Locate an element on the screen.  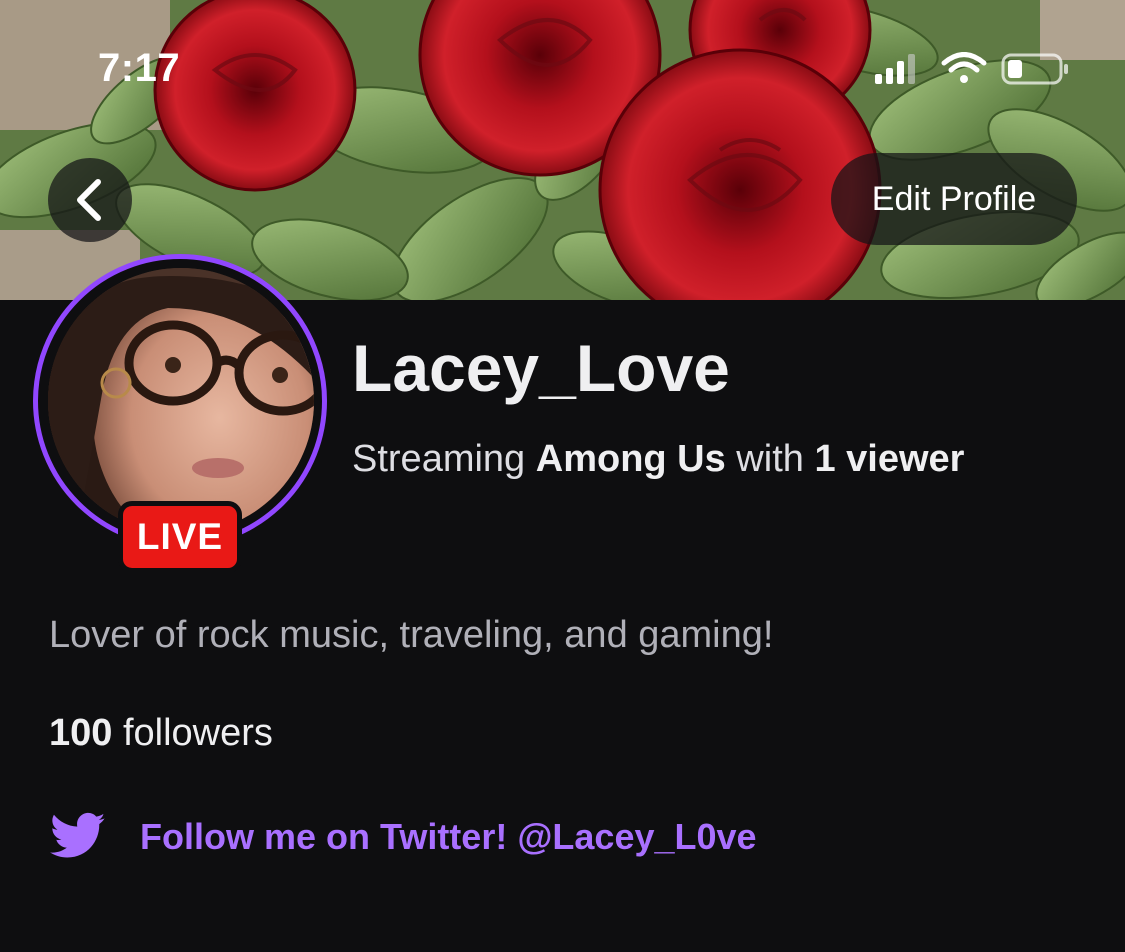
followers-count: 100 followers is located at coordinates (161, 733).